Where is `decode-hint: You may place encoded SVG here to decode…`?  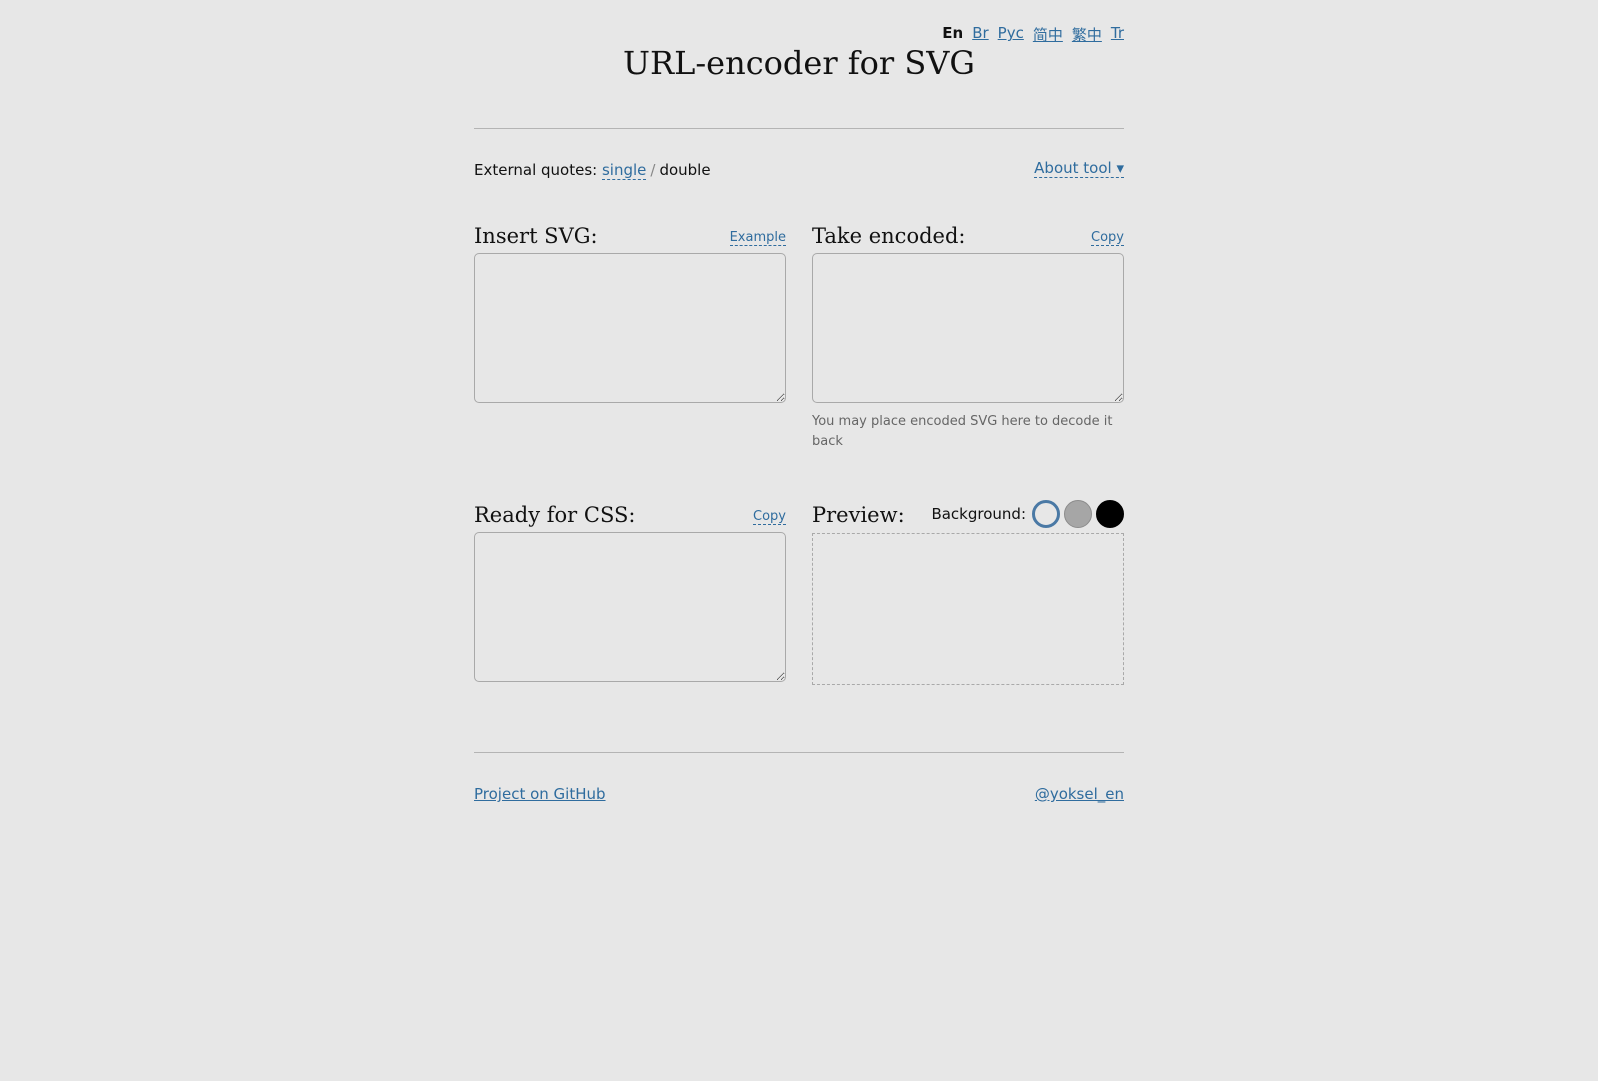
decode-hint: You may place encoded SVG here to decode… is located at coordinates (962, 431).